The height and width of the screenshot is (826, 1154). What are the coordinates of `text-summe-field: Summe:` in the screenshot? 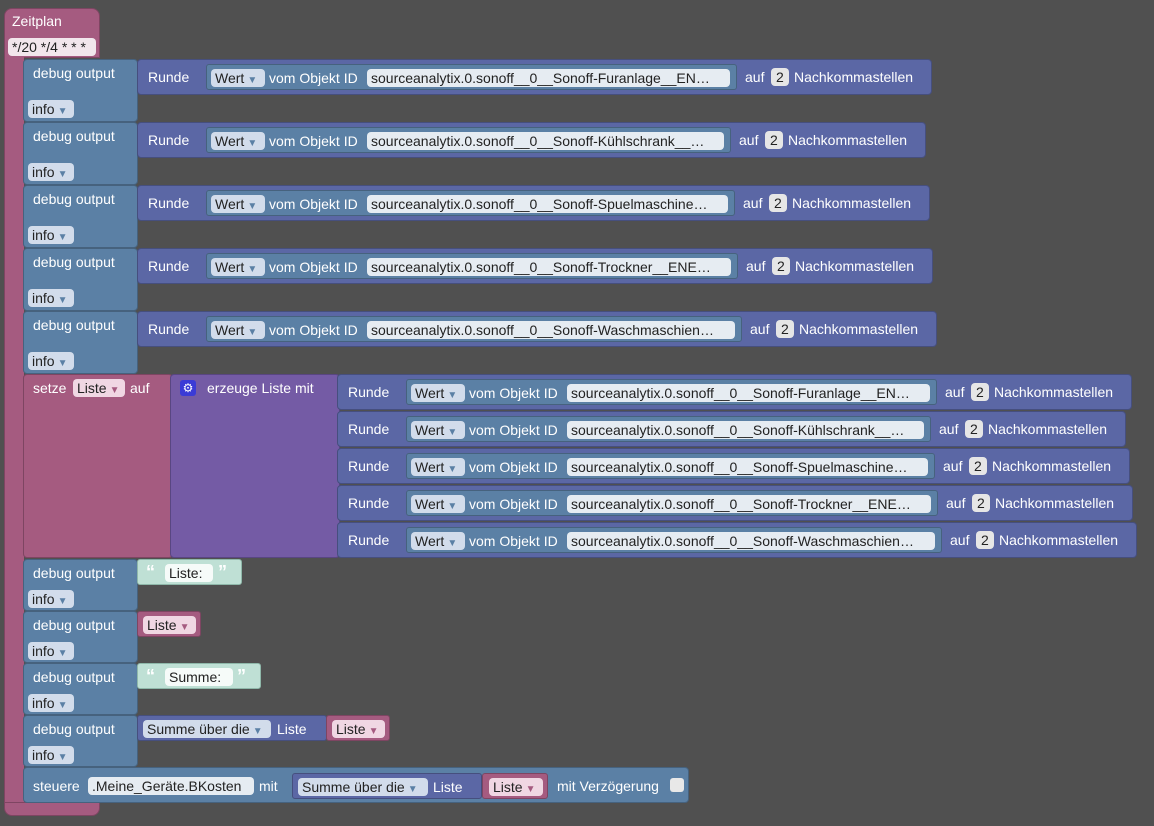 It's located at (199, 677).